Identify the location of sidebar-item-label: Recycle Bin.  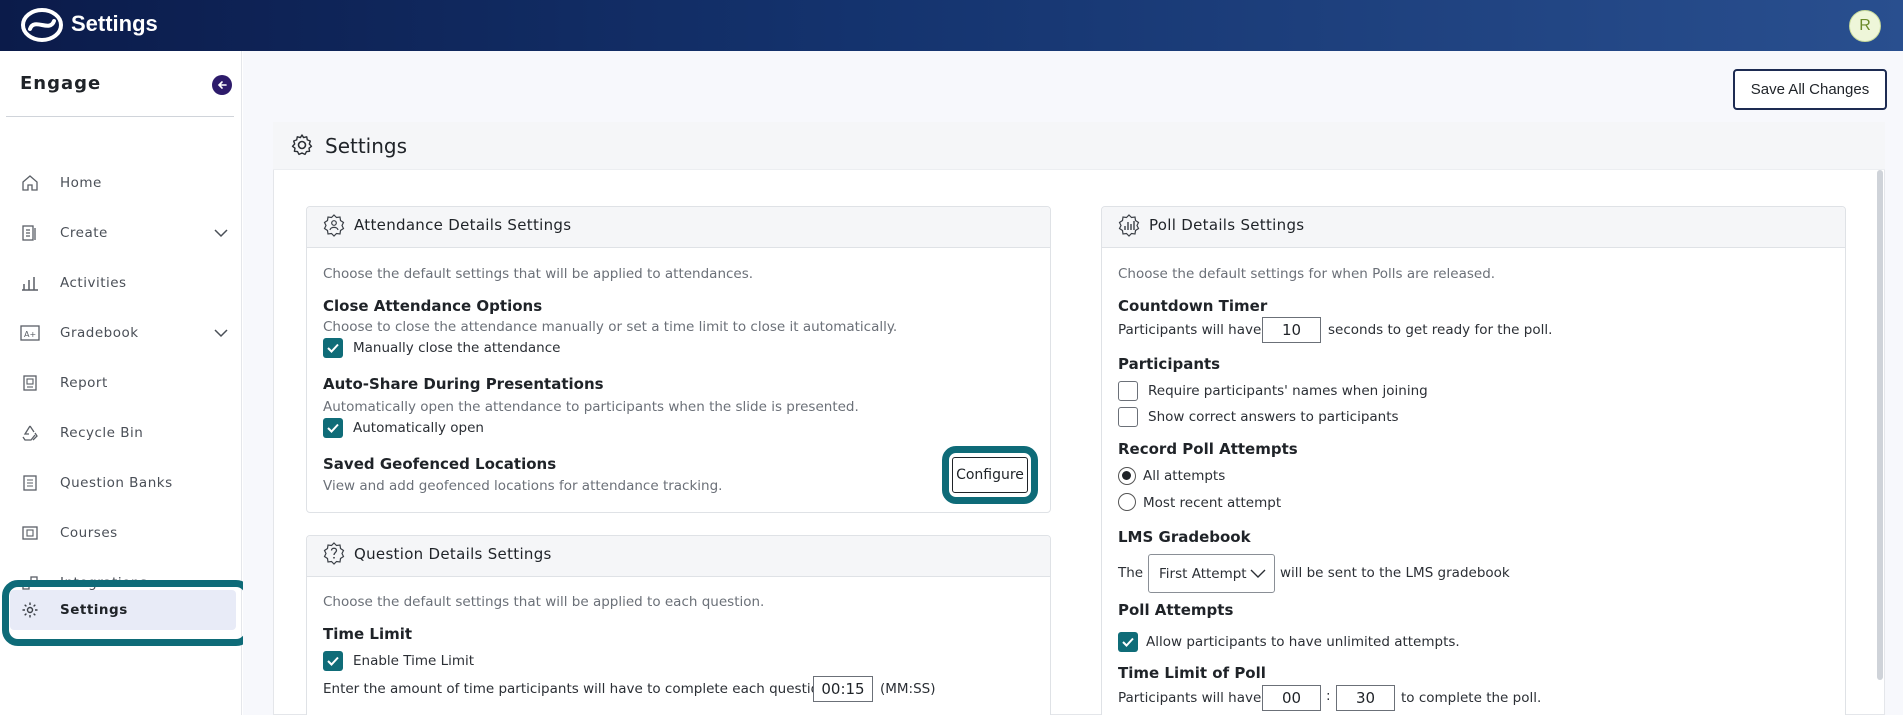
(102, 433).